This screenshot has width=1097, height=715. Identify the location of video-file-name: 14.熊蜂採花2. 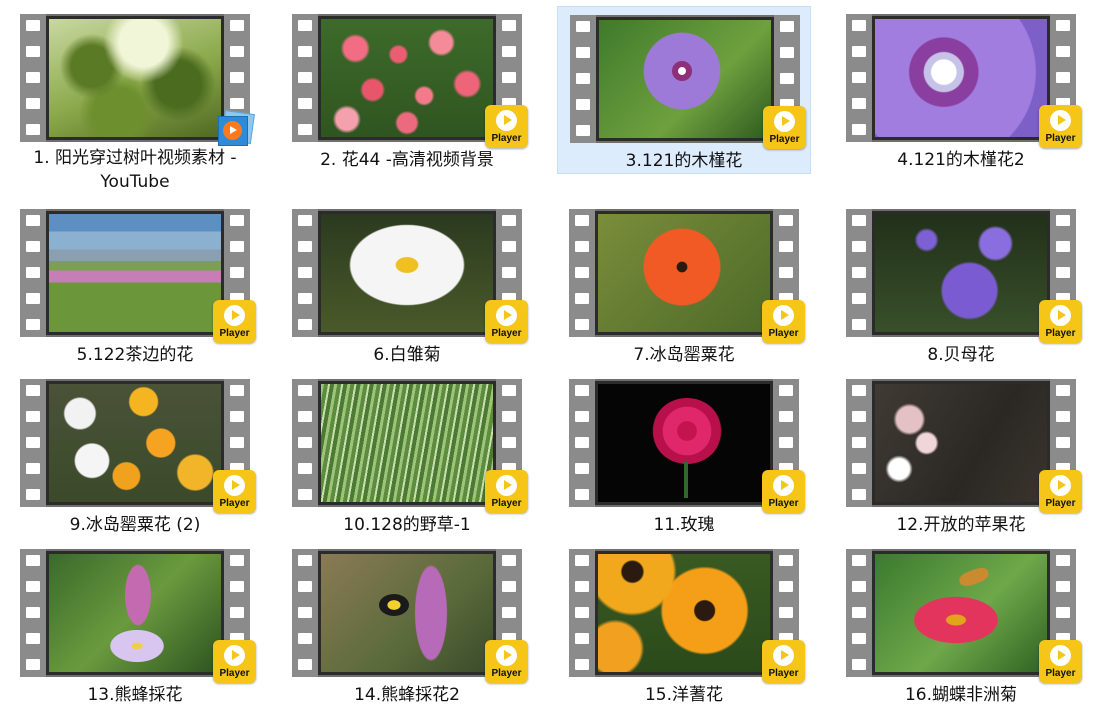
(407, 695).